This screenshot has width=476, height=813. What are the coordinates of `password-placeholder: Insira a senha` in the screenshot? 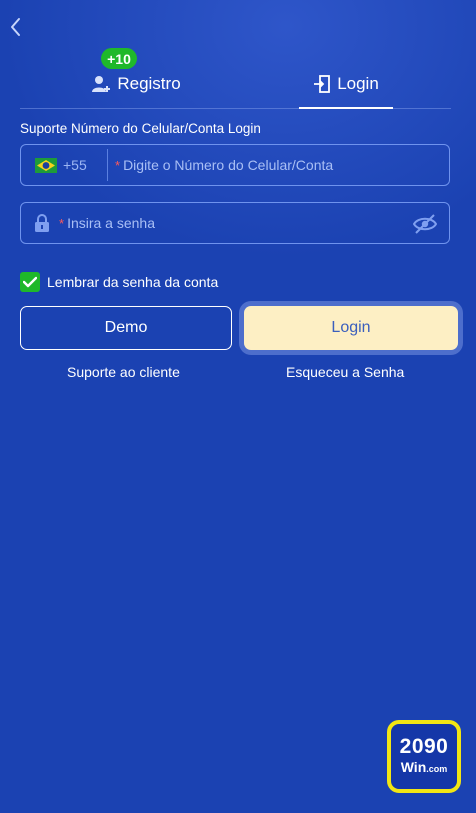 It's located at (111, 223).